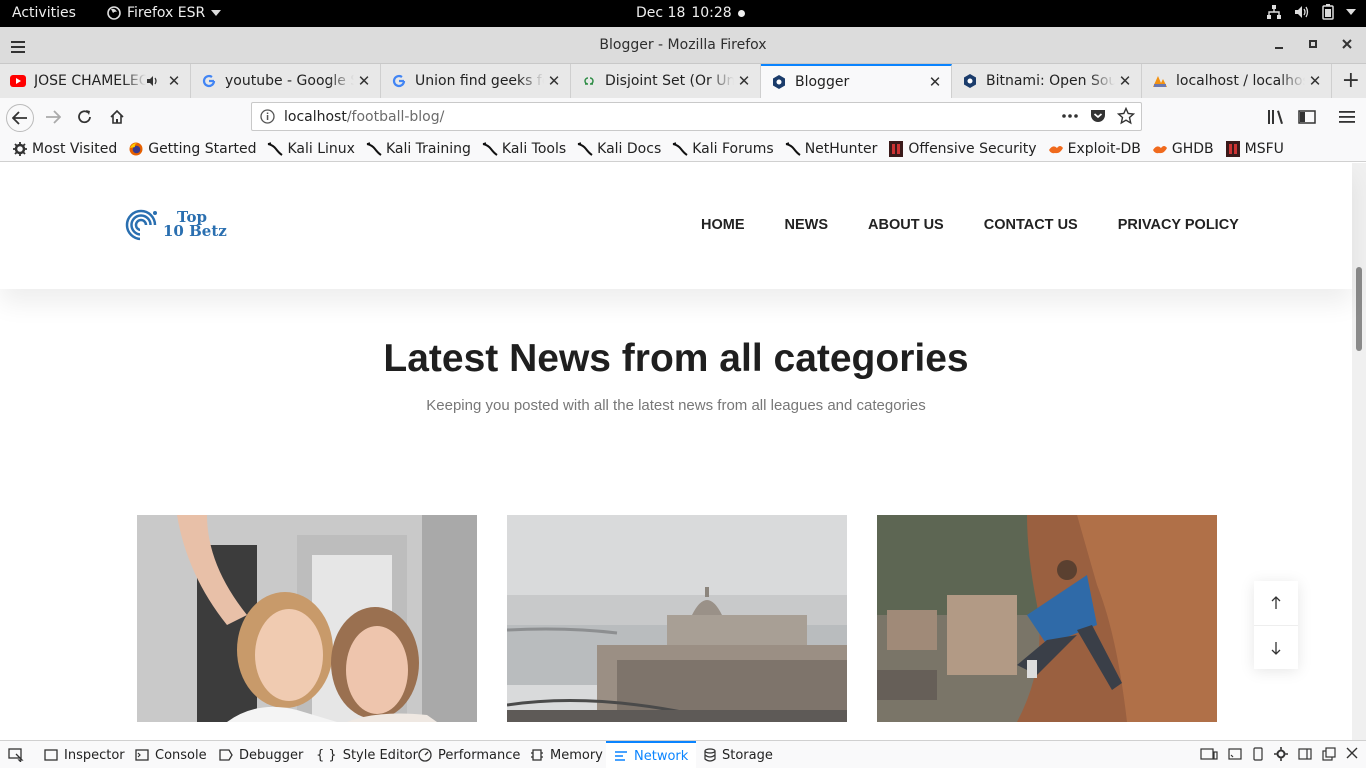 The height and width of the screenshot is (769, 1366). I want to click on back-button, so click(20, 118).